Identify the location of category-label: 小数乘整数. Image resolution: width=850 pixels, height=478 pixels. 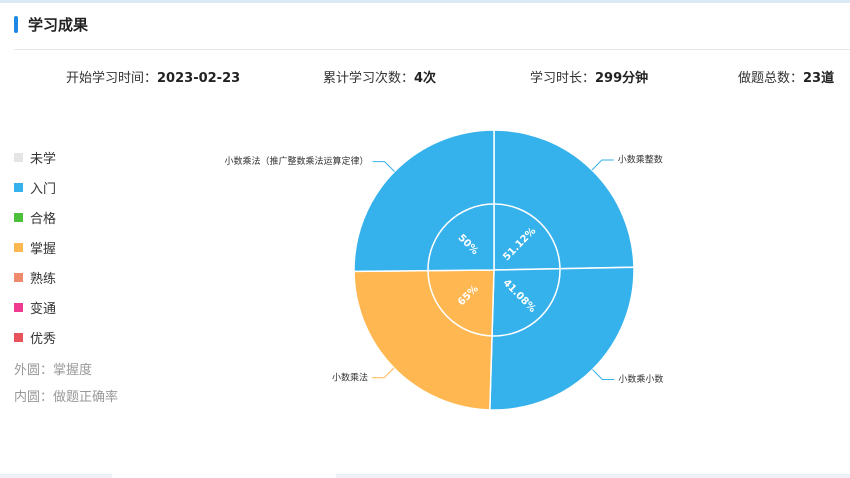
(640, 160).